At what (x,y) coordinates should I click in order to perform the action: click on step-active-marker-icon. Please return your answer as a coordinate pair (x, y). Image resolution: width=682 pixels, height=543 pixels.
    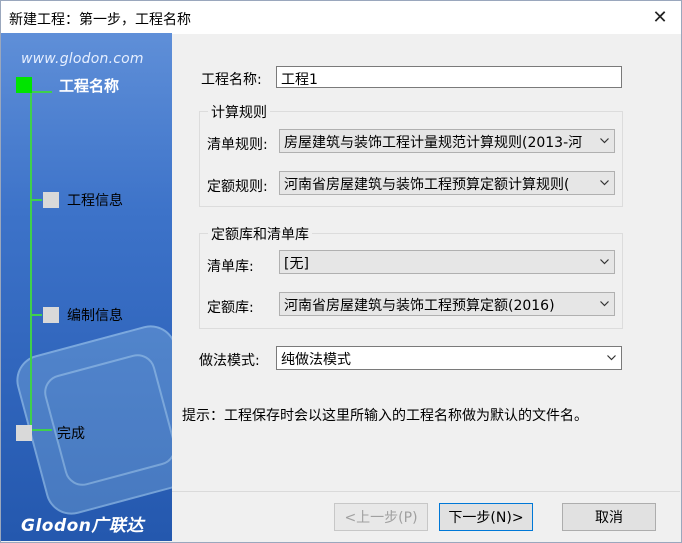
    Looking at the image, I should click on (24, 85).